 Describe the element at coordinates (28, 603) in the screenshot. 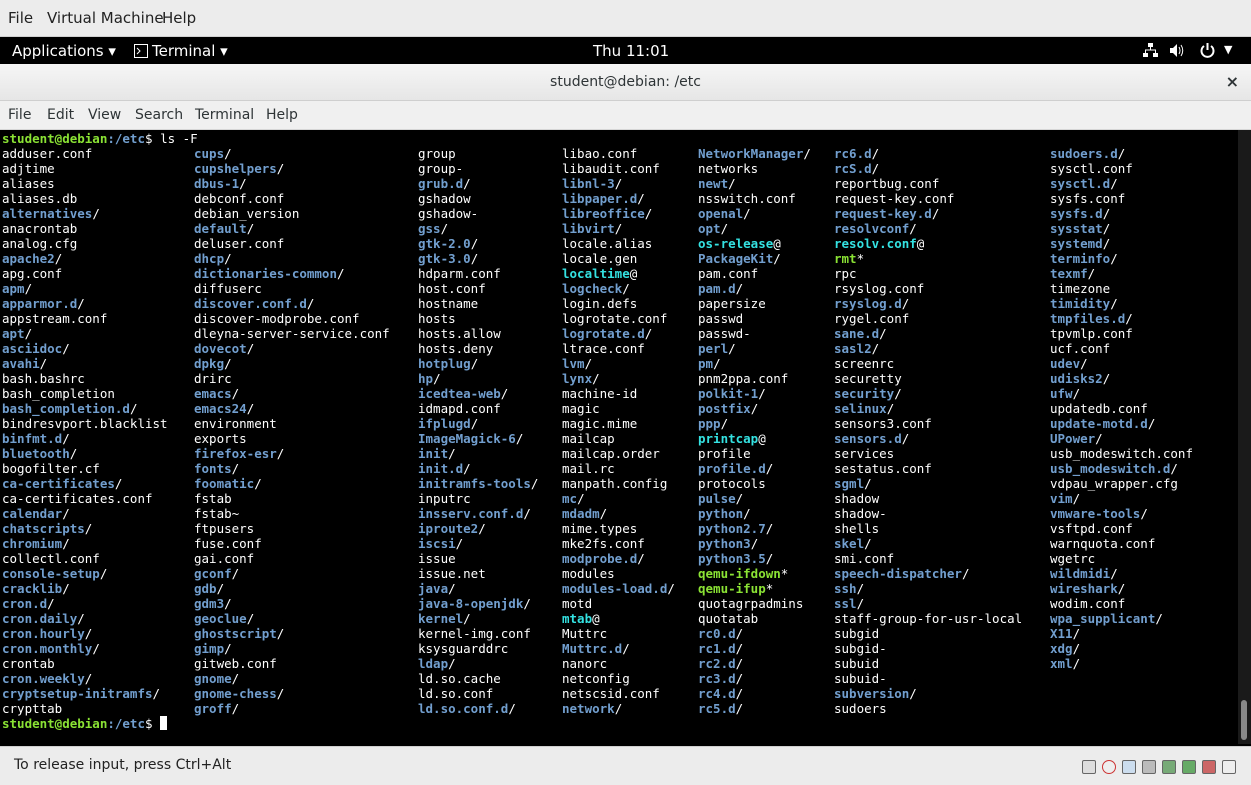

I see `ls-entry: cron.d/` at that location.